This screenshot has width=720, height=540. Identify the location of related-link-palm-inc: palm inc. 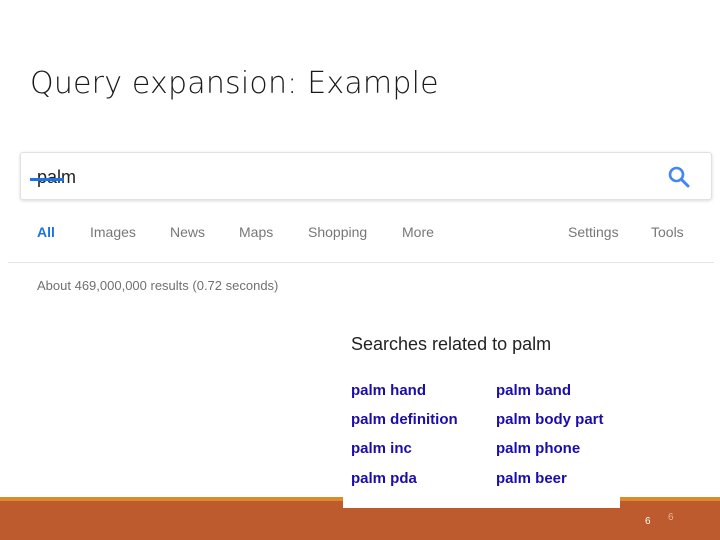
(381, 448).